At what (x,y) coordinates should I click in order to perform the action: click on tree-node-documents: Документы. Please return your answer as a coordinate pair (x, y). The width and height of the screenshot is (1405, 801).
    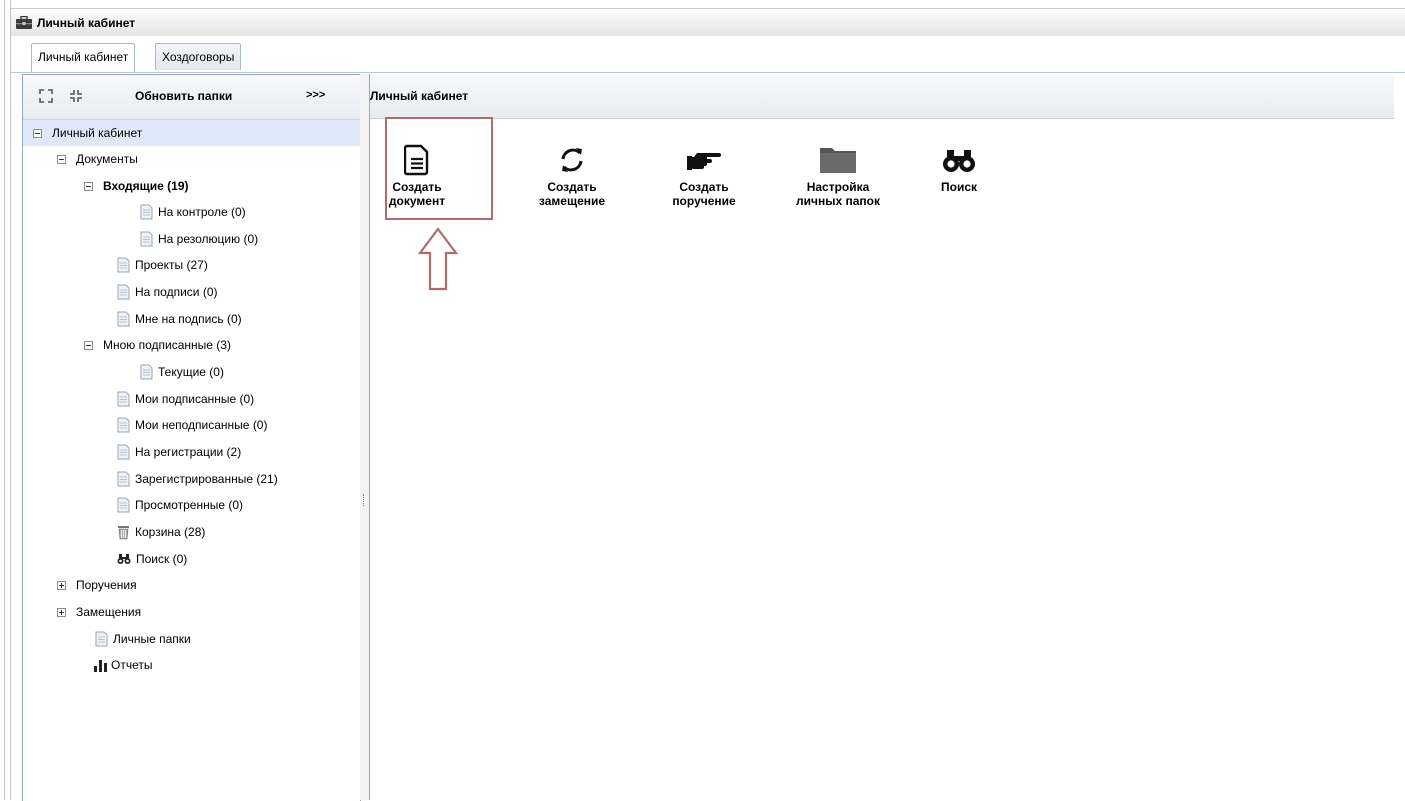
    Looking at the image, I should click on (97, 159).